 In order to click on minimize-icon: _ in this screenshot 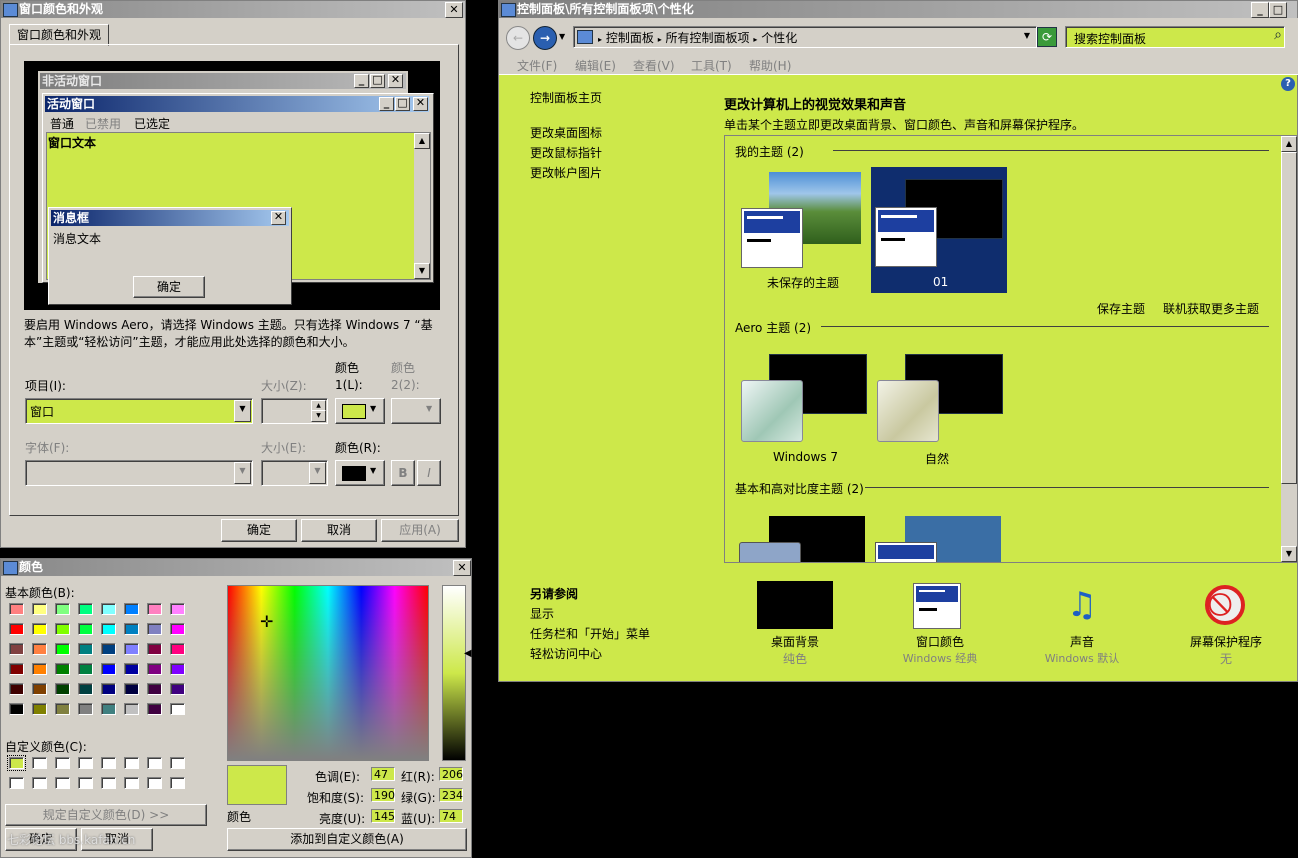, I will do `click(1260, 10)`.